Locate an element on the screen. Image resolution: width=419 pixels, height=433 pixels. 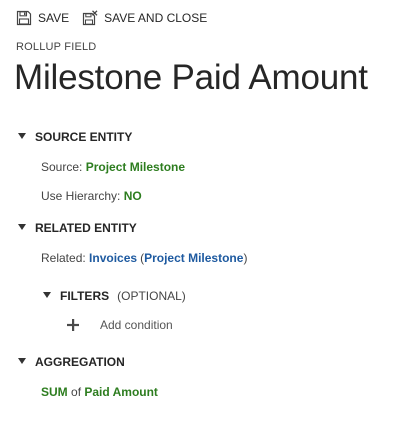
save-and-close-button: SAVE AND CLOSE is located at coordinates (144, 18).